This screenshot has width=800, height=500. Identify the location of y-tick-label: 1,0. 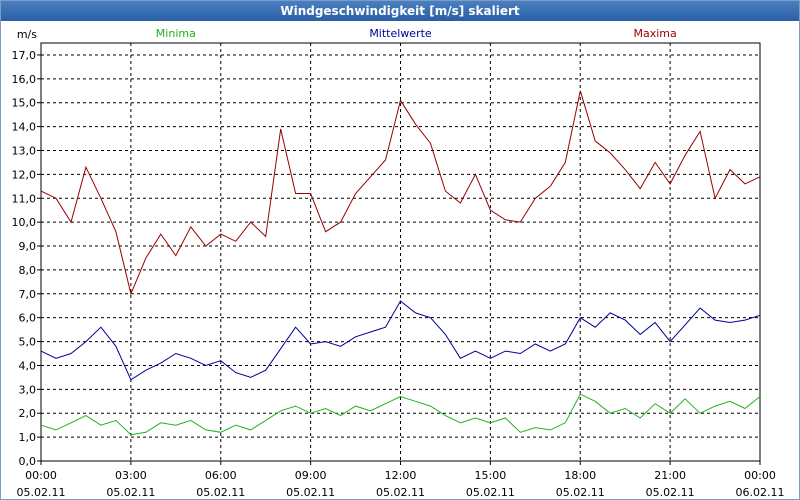
(28, 437).